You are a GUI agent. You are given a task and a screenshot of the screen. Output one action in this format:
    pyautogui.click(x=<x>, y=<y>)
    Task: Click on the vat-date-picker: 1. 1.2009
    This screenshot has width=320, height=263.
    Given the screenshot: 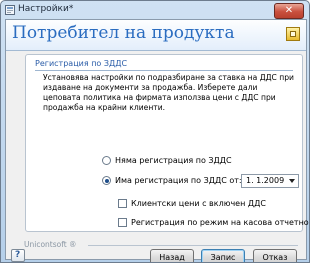 What is the action you would take?
    pyautogui.click(x=270, y=181)
    